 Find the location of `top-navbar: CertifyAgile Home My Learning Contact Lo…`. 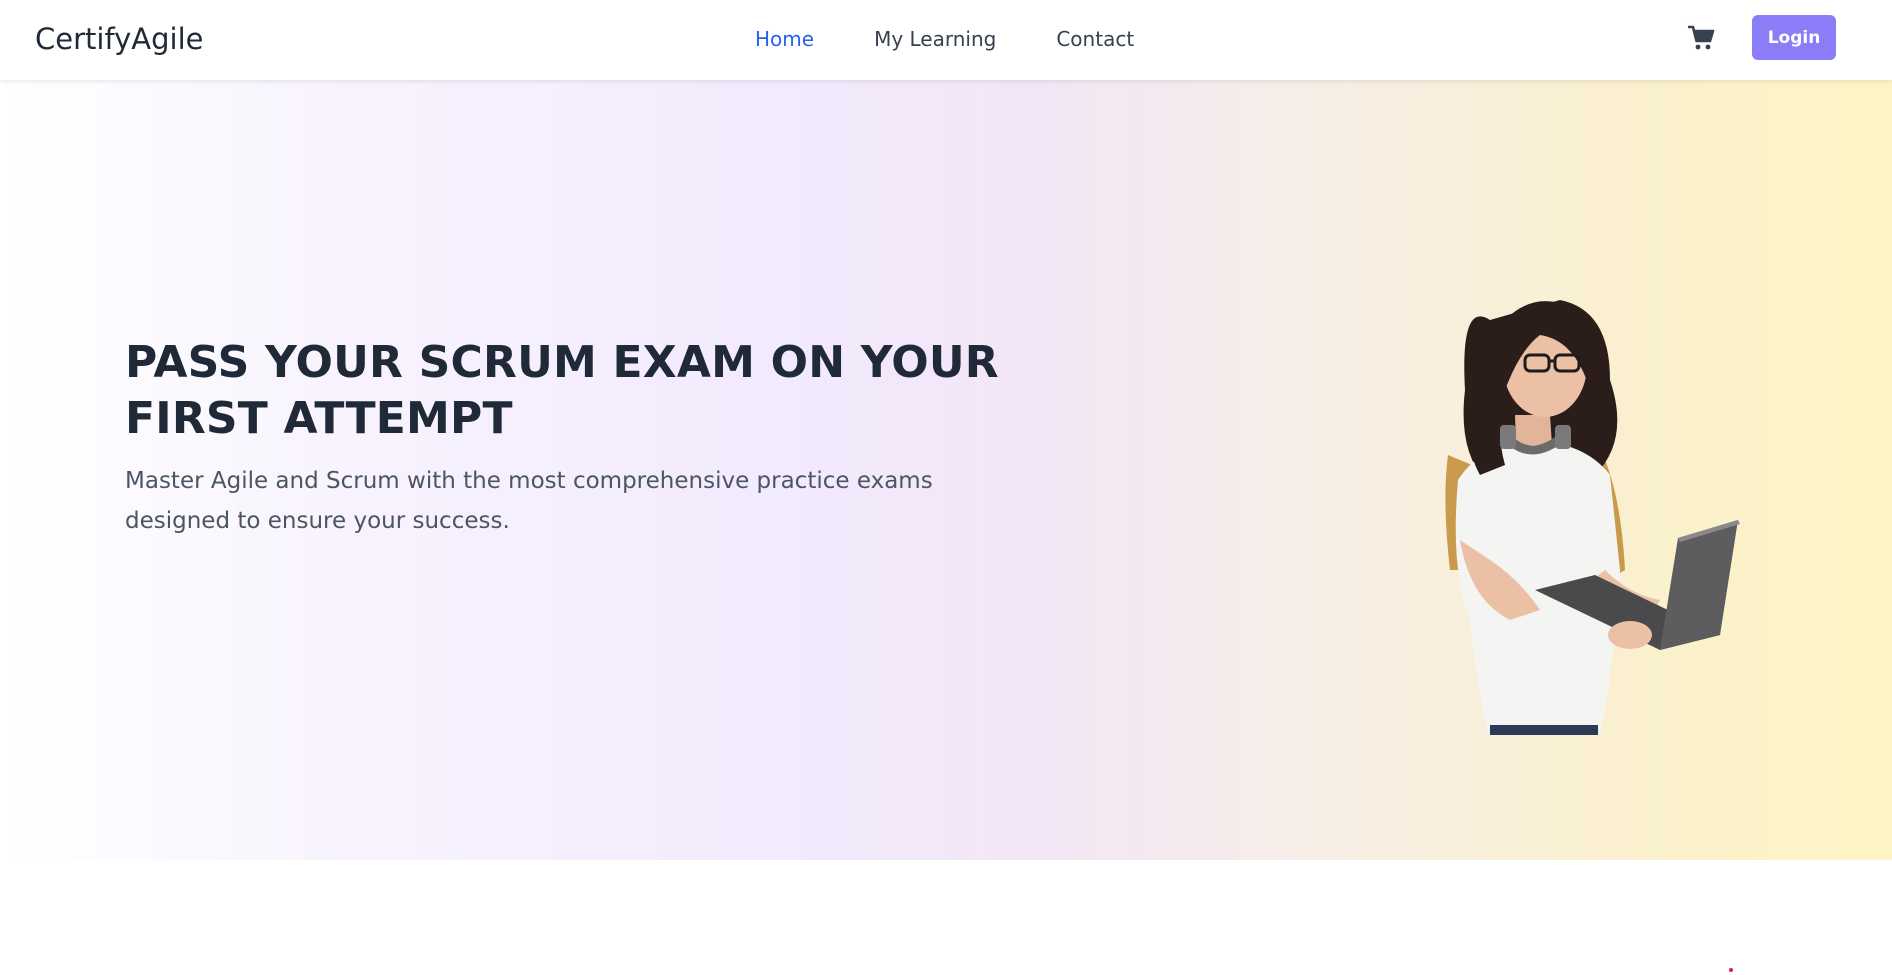

top-navbar: CertifyAgile Home My Learning Contact Lo… is located at coordinates (946, 40).